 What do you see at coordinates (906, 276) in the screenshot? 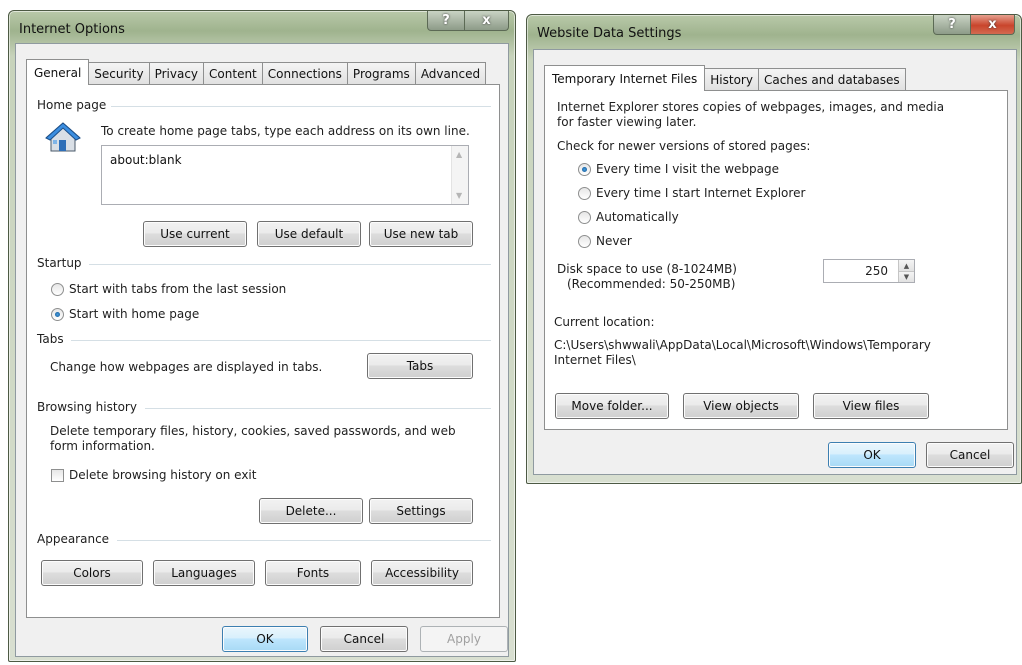
I see `stepper-down-icon: ▼` at bounding box center [906, 276].